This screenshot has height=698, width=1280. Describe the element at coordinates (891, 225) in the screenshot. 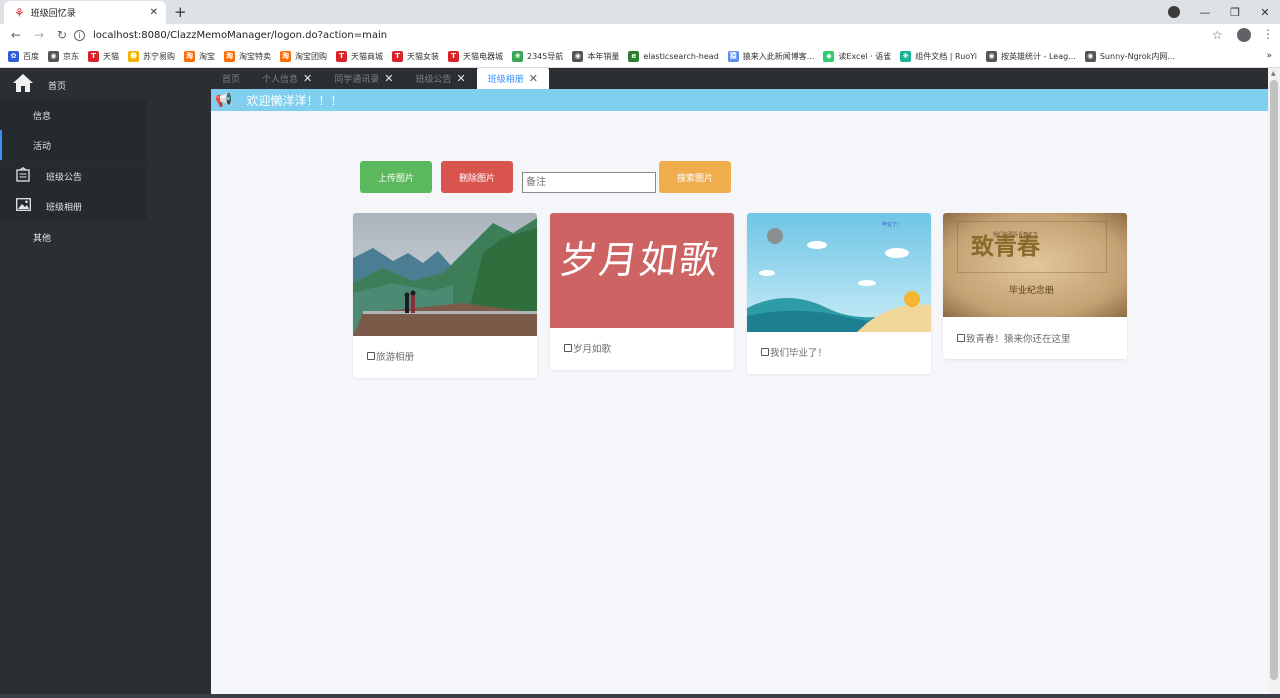

I see `album-cover-small-text: 毕业了!` at that location.